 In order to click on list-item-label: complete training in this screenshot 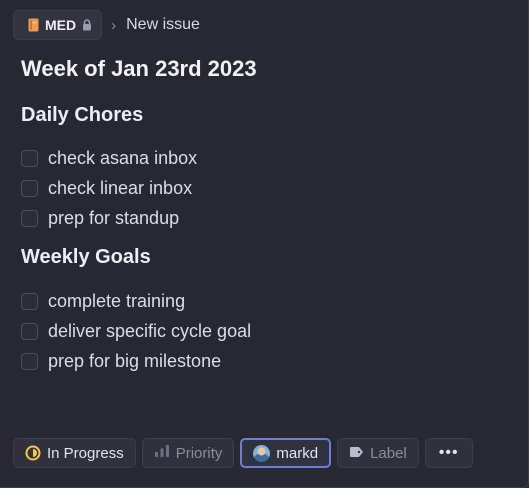, I will do `click(117, 300)`.